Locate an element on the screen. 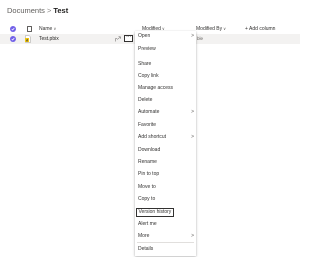 The width and height of the screenshot is (320, 257). menu-item-label: Pin to top is located at coordinates (149, 174).